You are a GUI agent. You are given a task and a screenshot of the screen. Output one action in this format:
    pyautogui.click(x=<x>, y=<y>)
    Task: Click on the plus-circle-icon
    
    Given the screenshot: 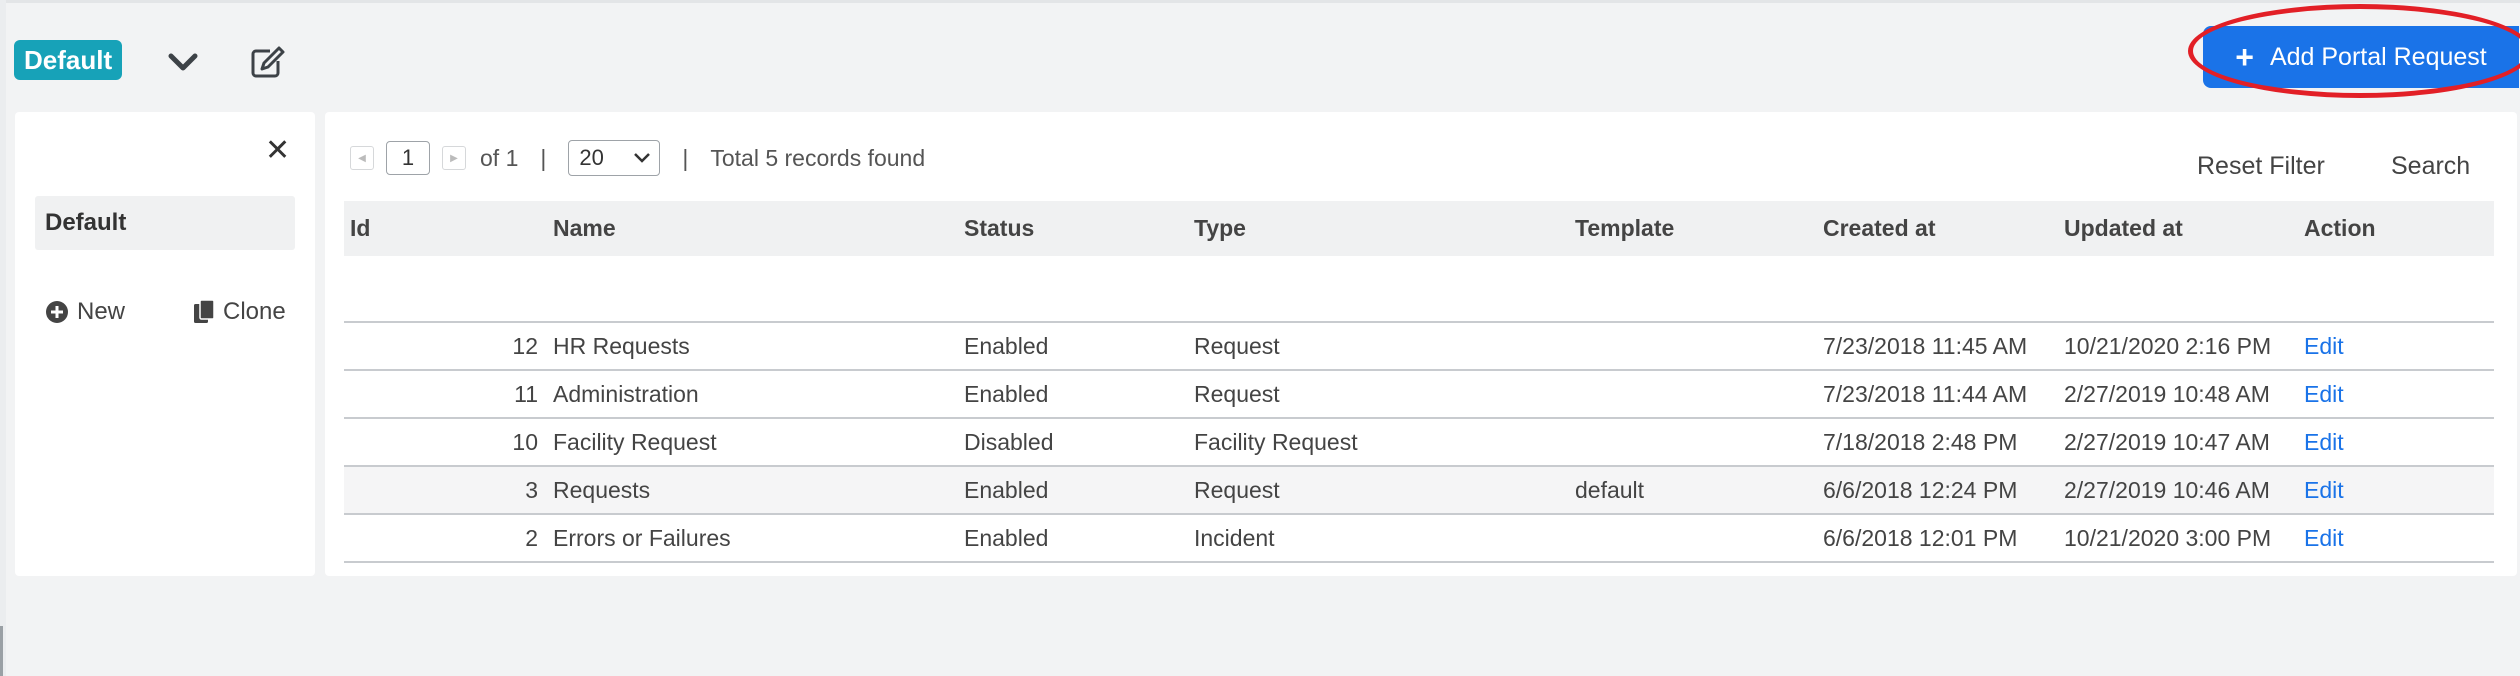 What is the action you would take?
    pyautogui.click(x=57, y=312)
    